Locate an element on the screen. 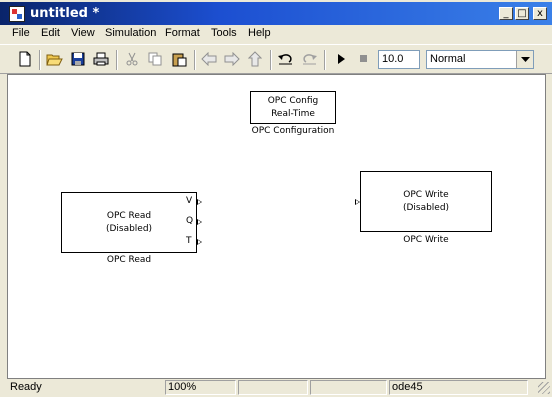 This screenshot has height=410, width=552. open-icon is located at coordinates (54, 59).